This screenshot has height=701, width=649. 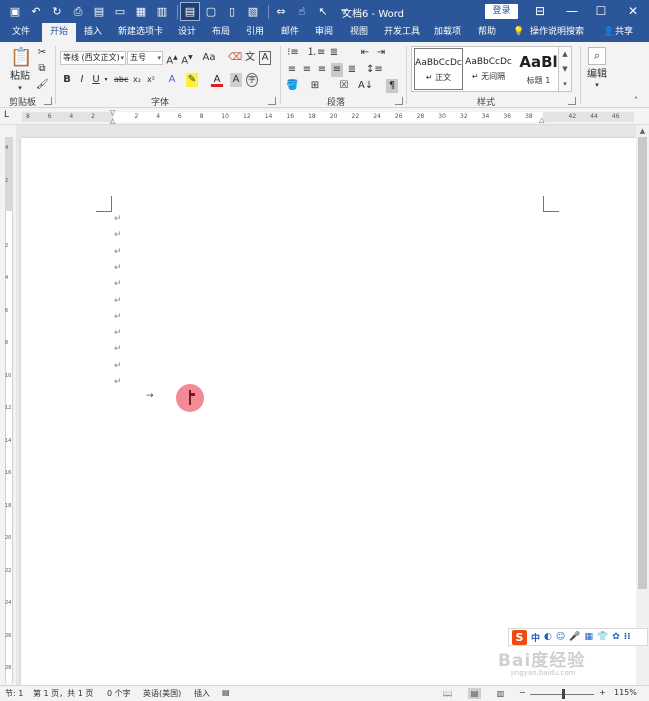 What do you see at coordinates (399, 101) in the screenshot?
I see `paragraph-launcher-icon` at bounding box center [399, 101].